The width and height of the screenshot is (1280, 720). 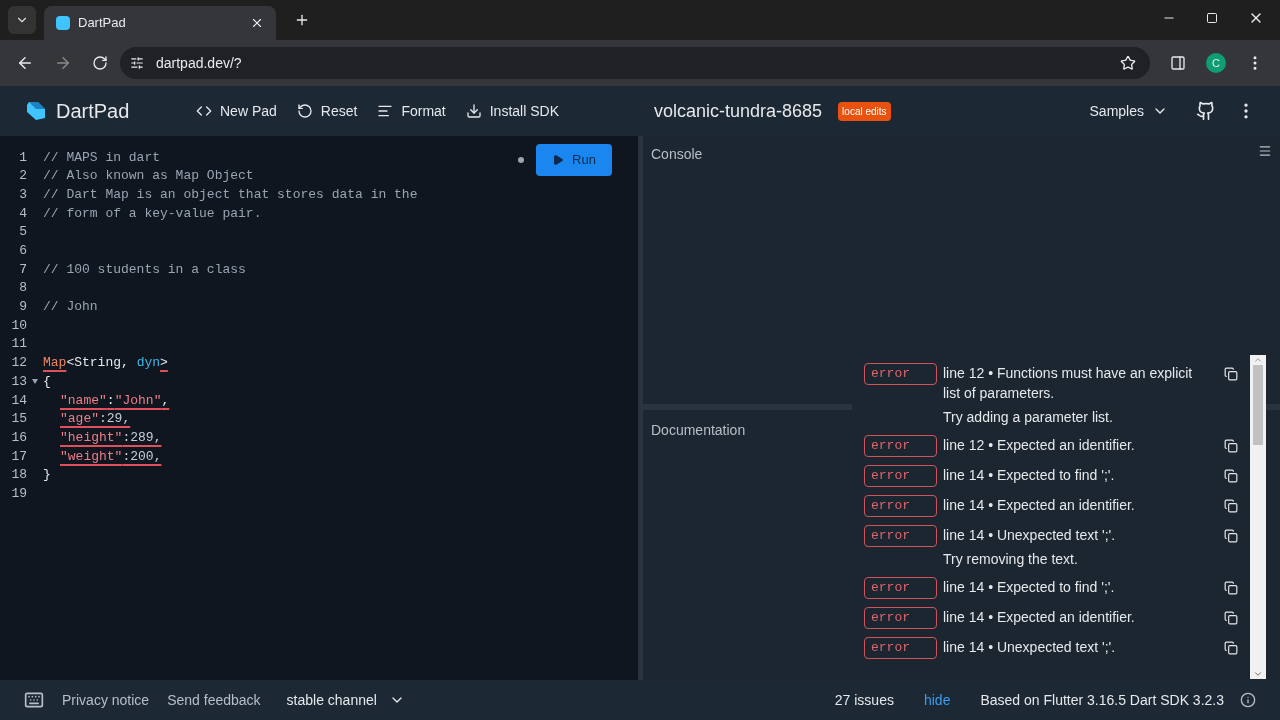 What do you see at coordinates (230, 194) in the screenshot?
I see `code-line: // Dart Map is an object that stores data in the` at bounding box center [230, 194].